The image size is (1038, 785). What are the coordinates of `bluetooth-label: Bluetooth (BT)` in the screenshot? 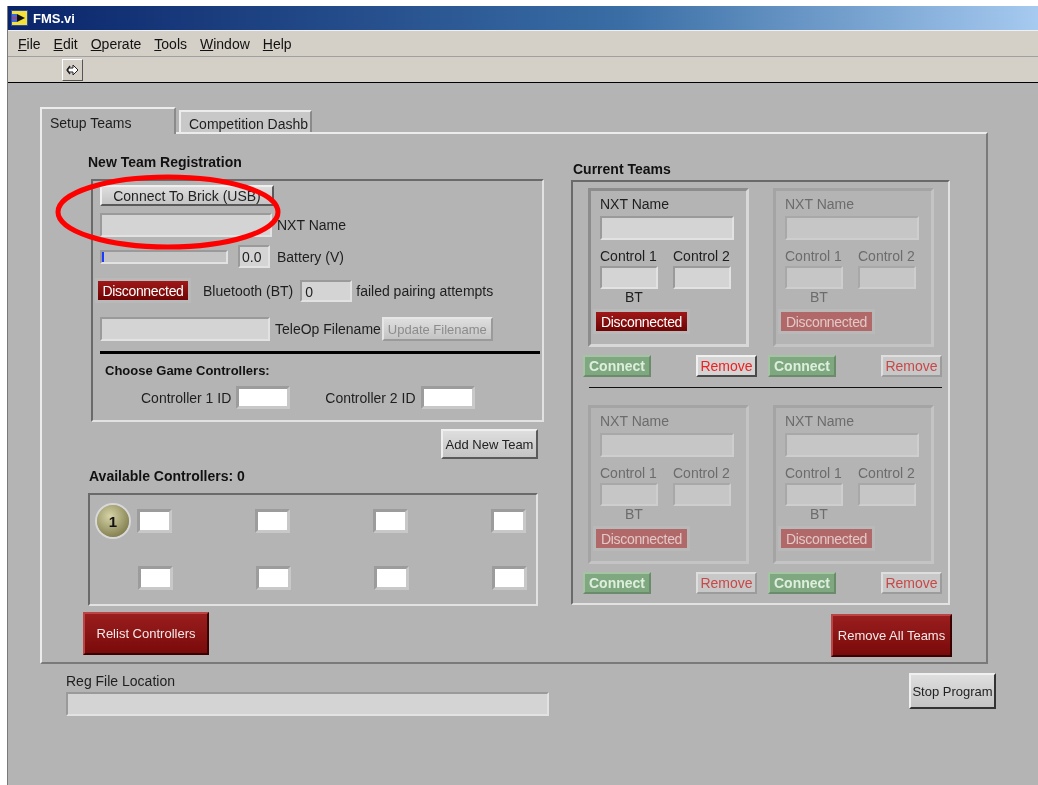 It's located at (248, 290).